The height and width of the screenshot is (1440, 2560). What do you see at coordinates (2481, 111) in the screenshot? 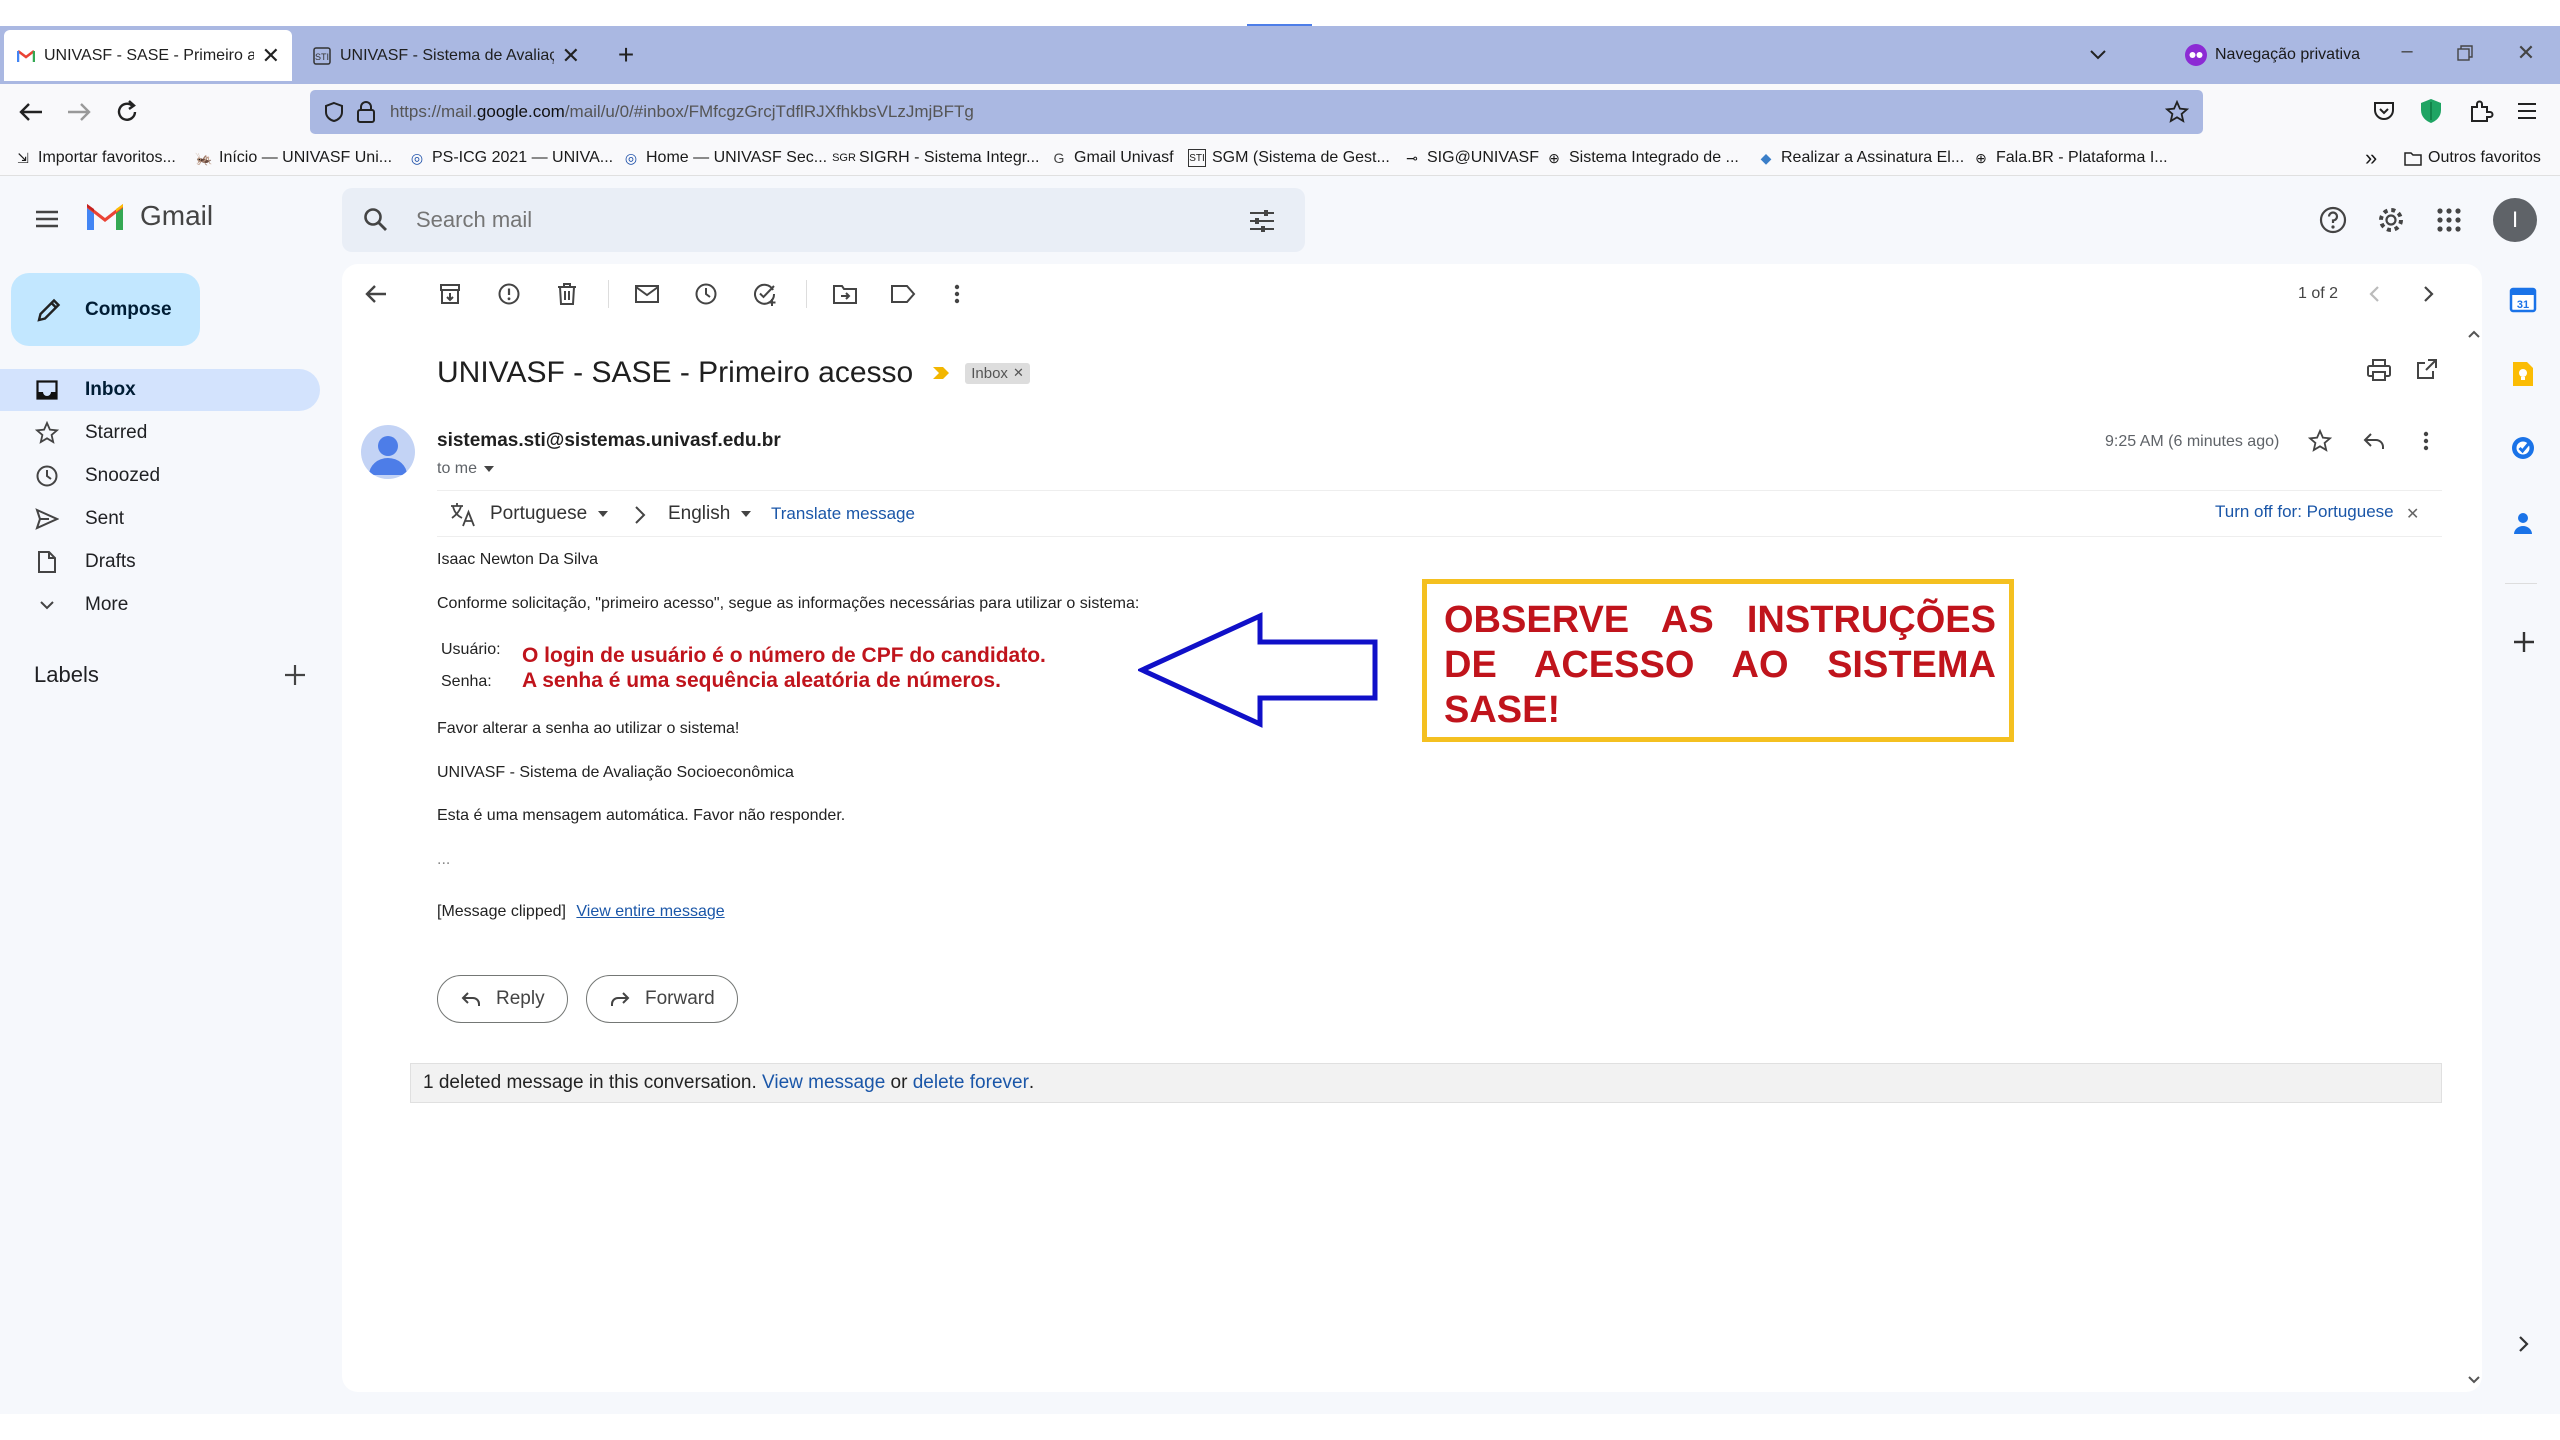
I see `extensions-puzzle-icon` at bounding box center [2481, 111].